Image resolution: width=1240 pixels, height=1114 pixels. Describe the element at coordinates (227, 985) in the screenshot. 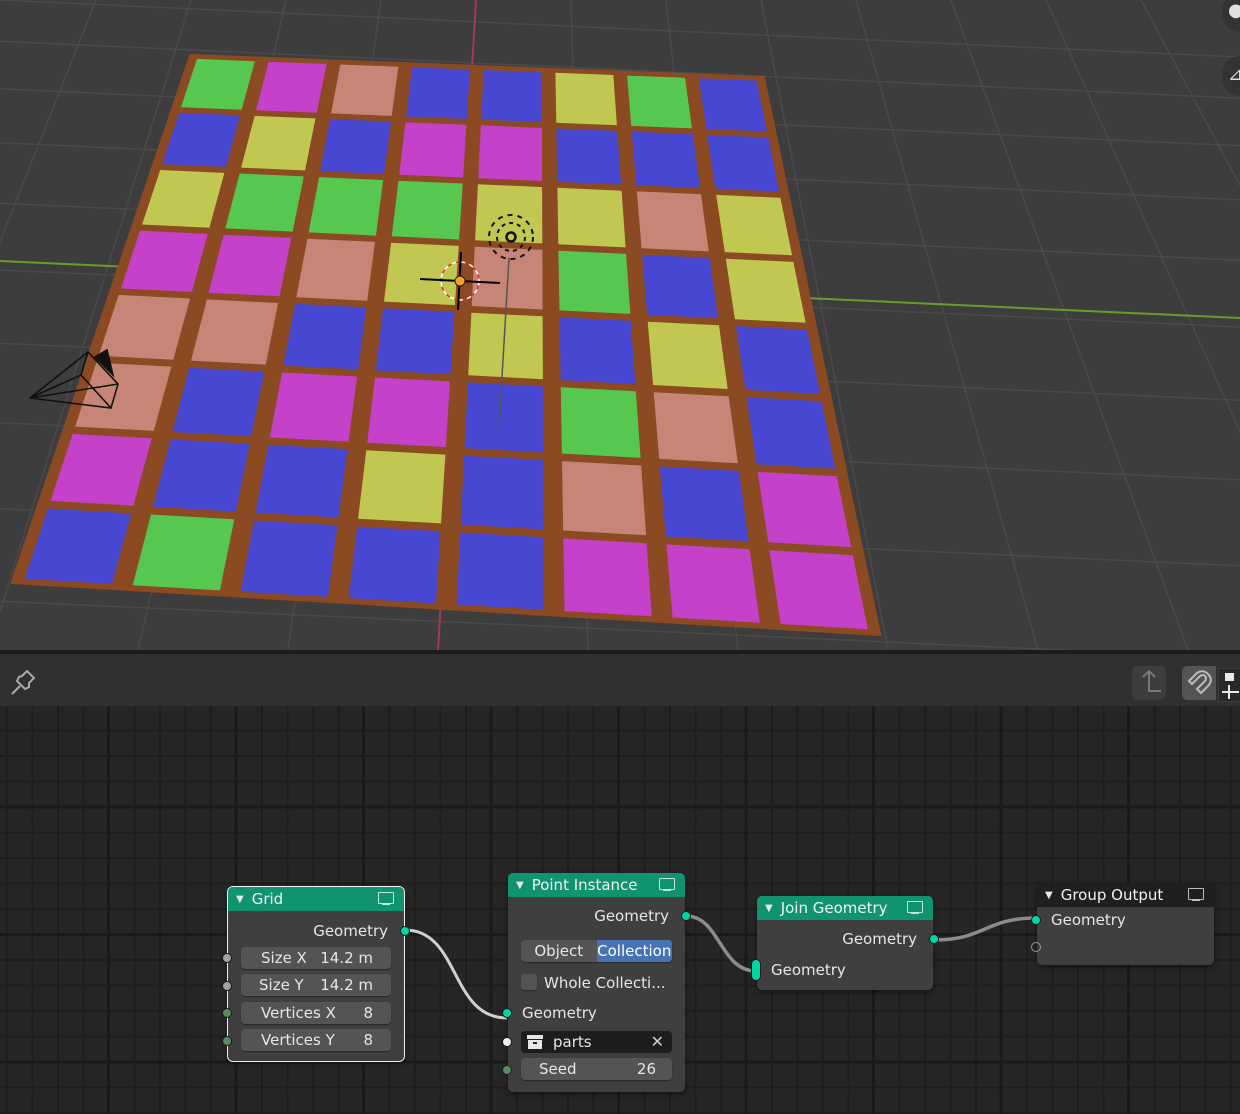

I see `size-y-socket` at that location.